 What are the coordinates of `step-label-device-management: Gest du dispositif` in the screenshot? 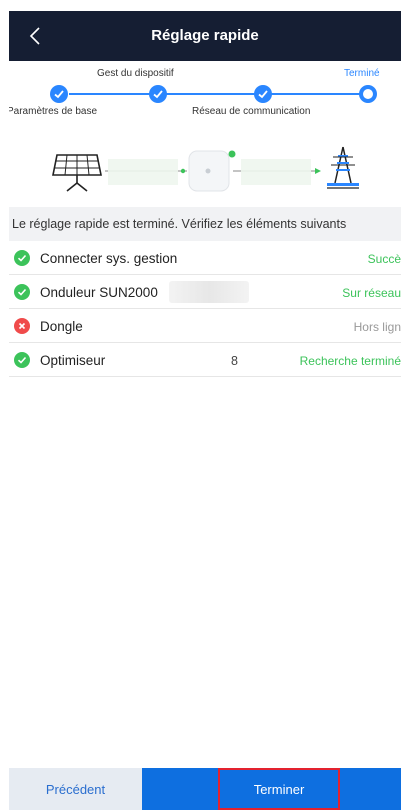 It's located at (135, 73).